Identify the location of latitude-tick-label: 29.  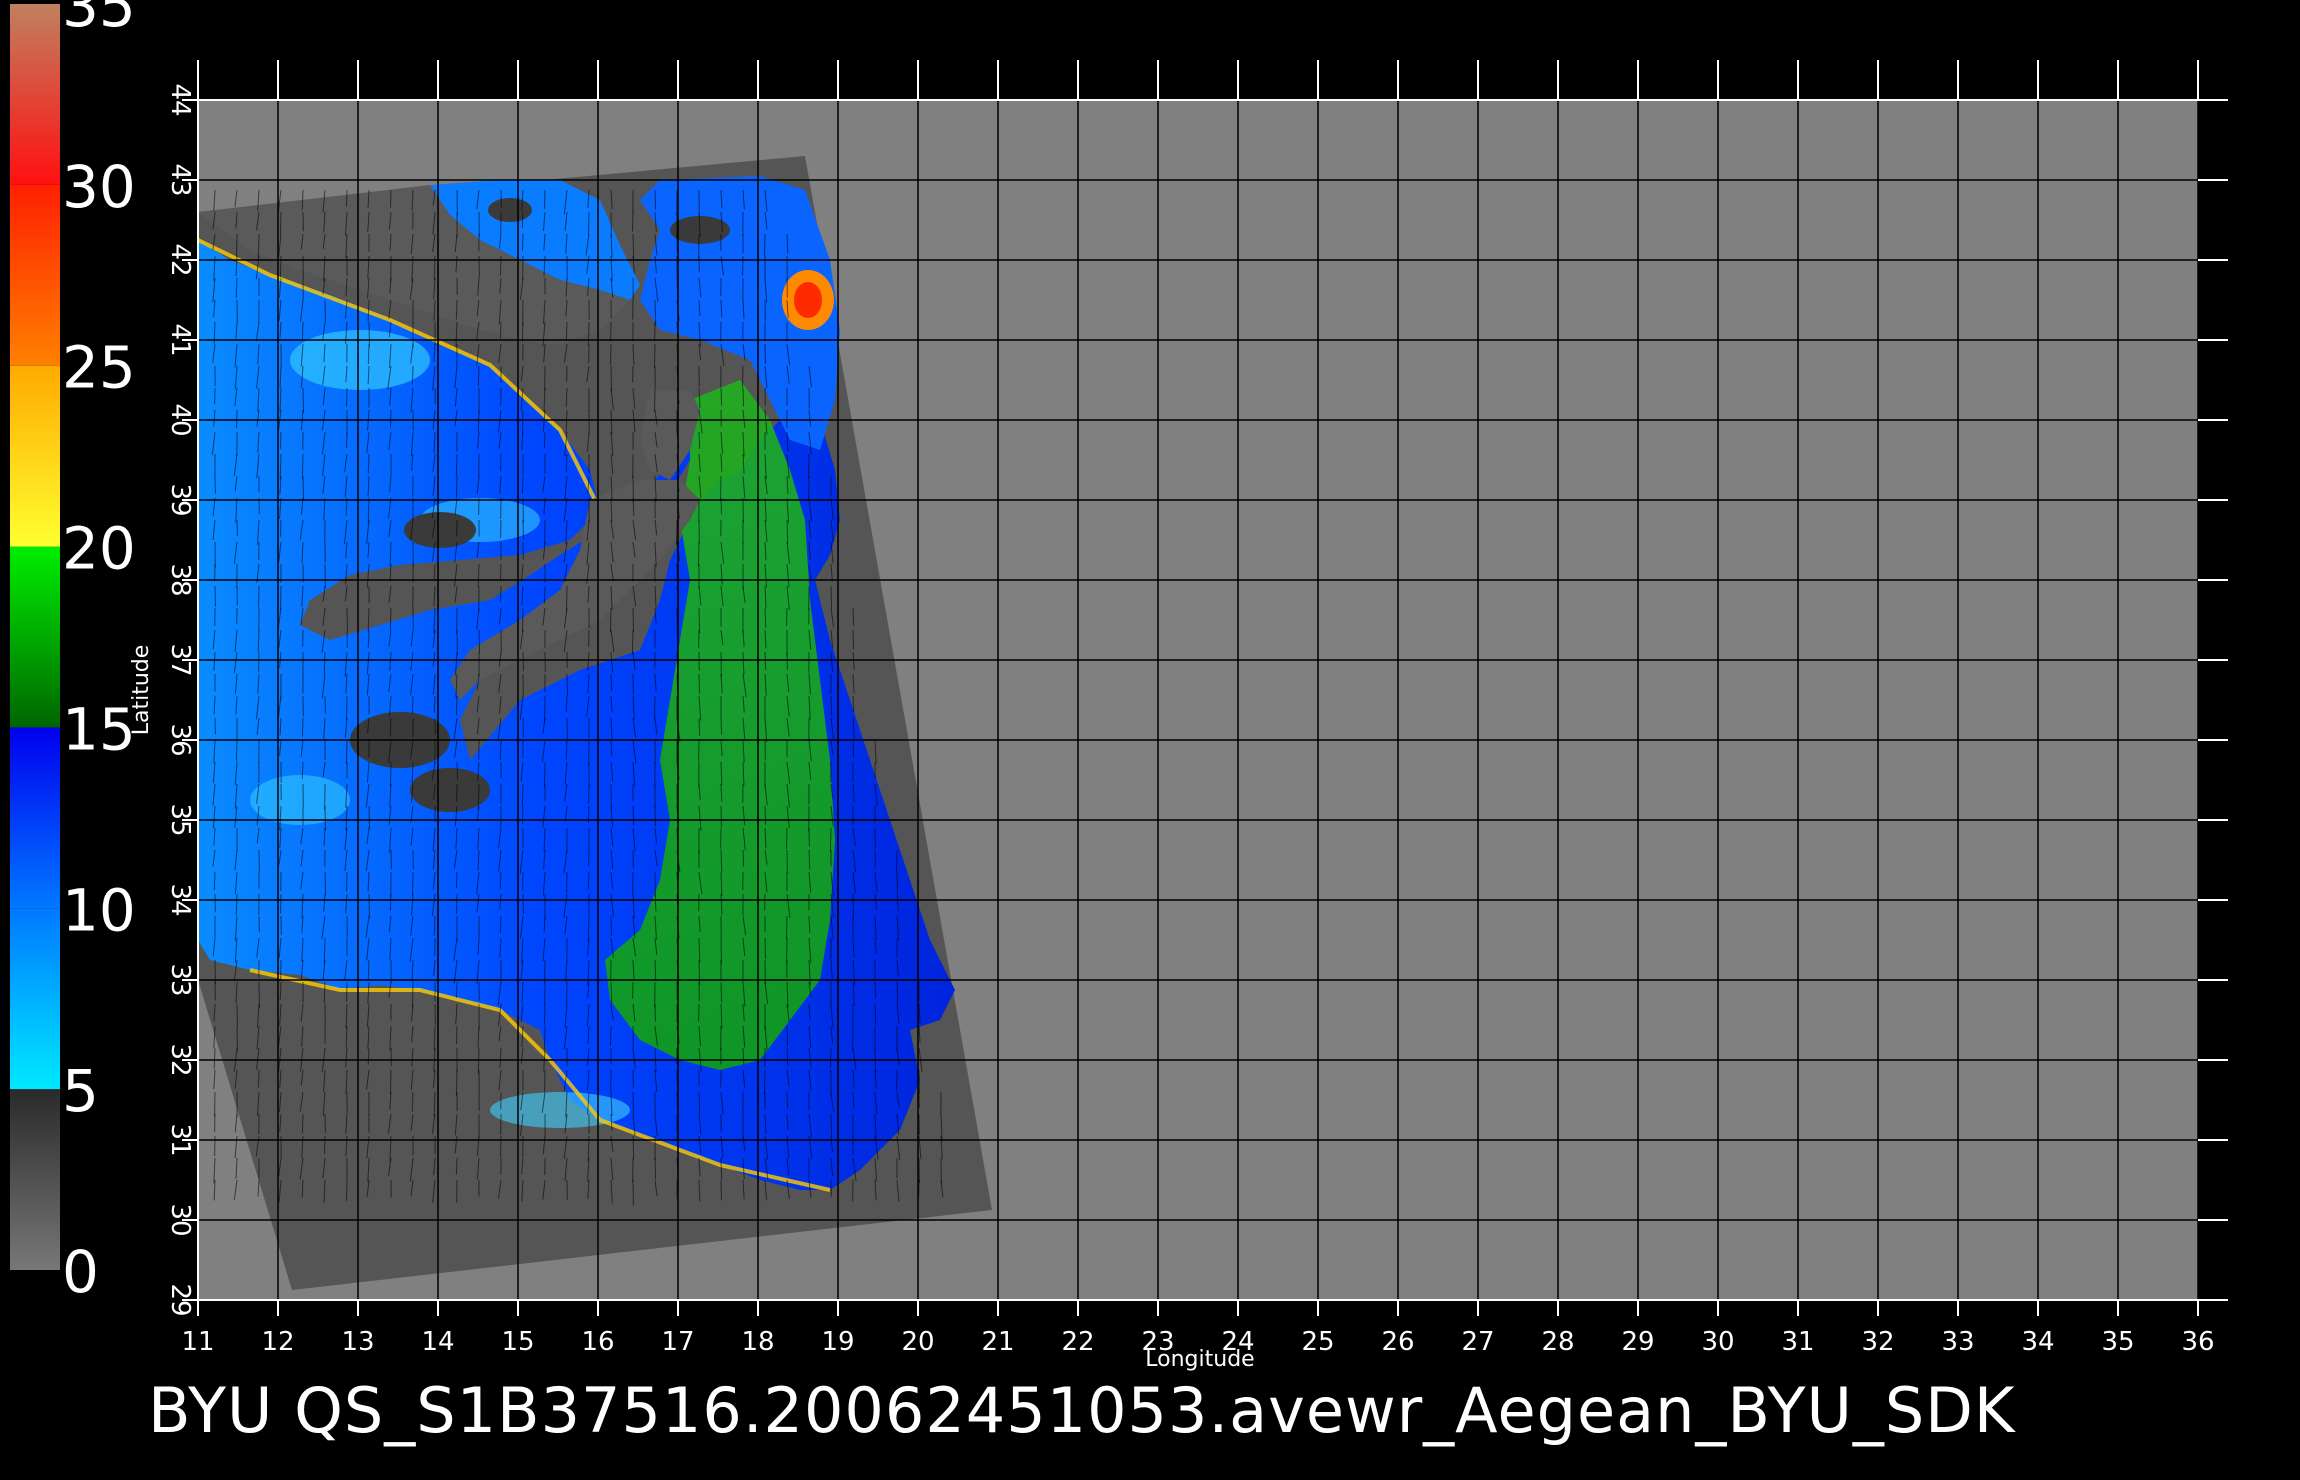
(180, 1299).